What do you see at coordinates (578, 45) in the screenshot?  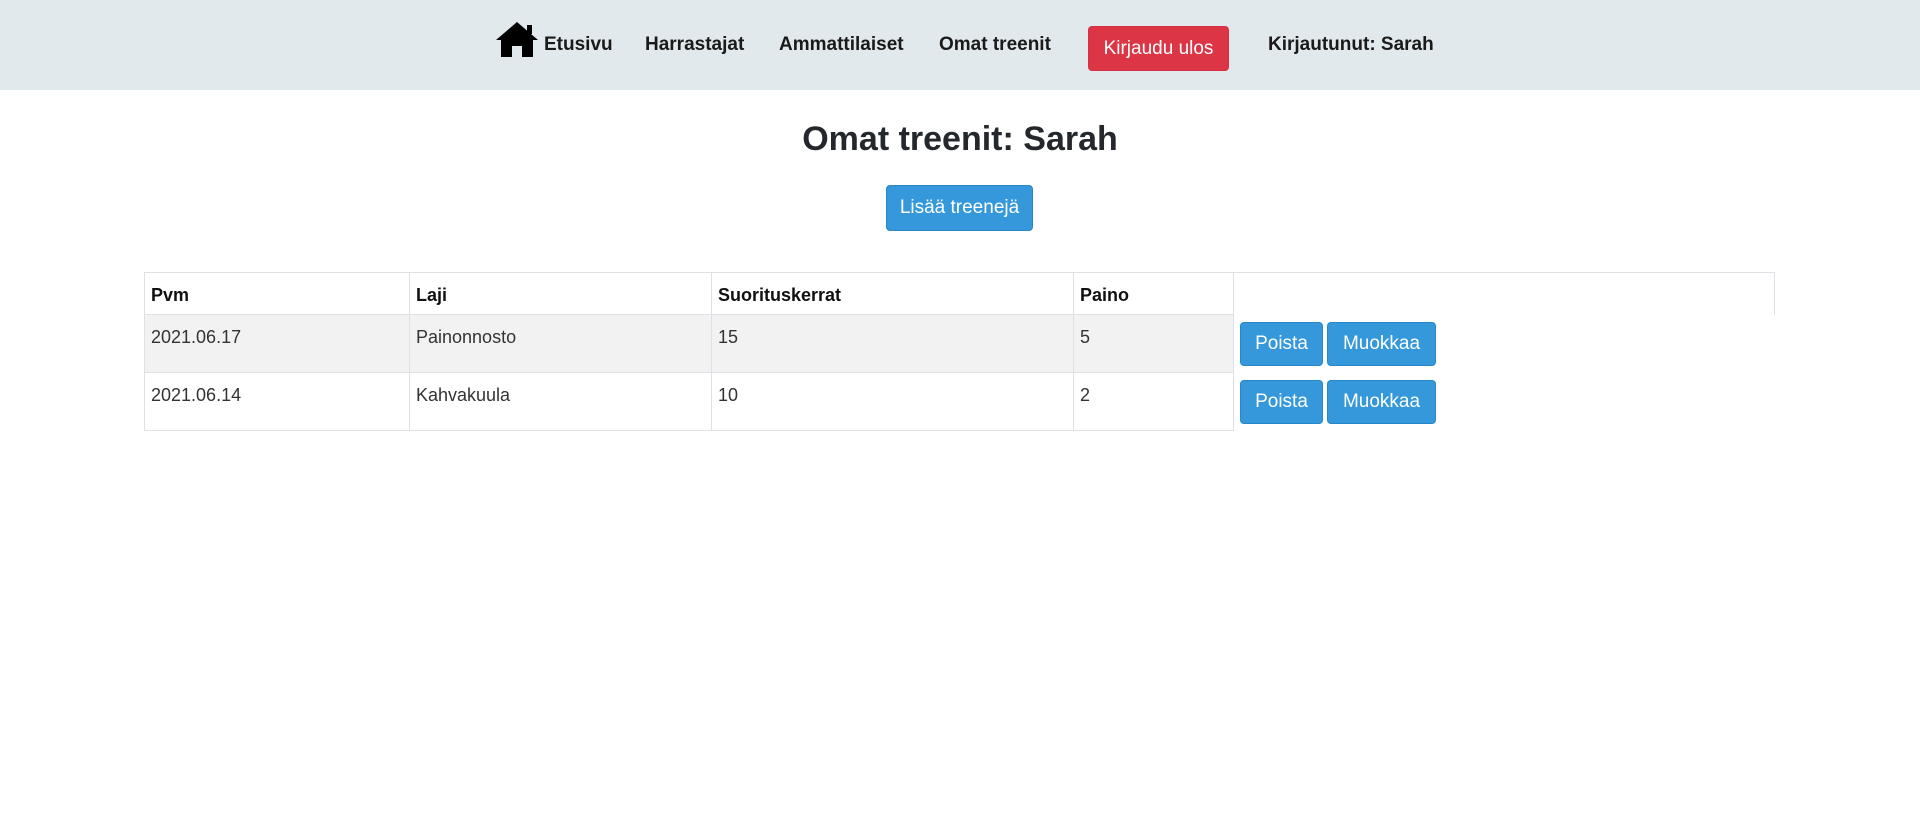 I see `nav-home-link: Etusivu` at bounding box center [578, 45].